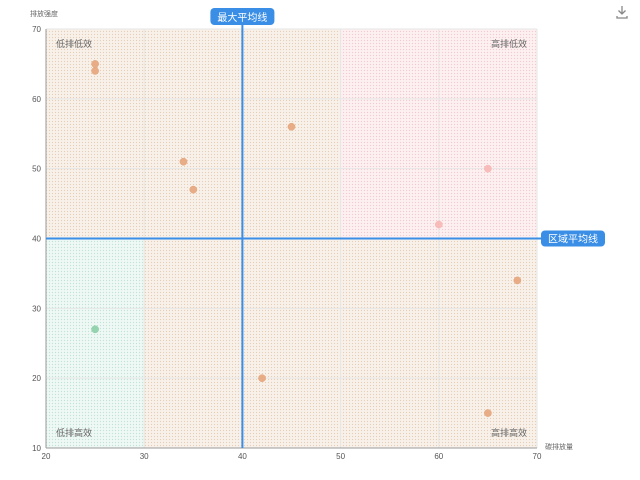  What do you see at coordinates (36, 29) in the screenshot?
I see `y-tick-label-6: 70` at bounding box center [36, 29].